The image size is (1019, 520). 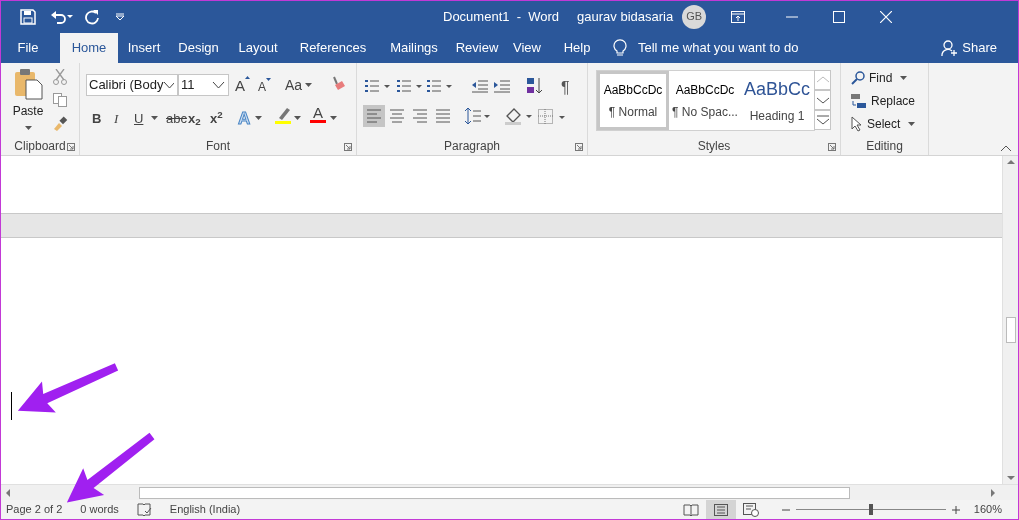 I want to click on borders-icon, so click(x=552, y=117).